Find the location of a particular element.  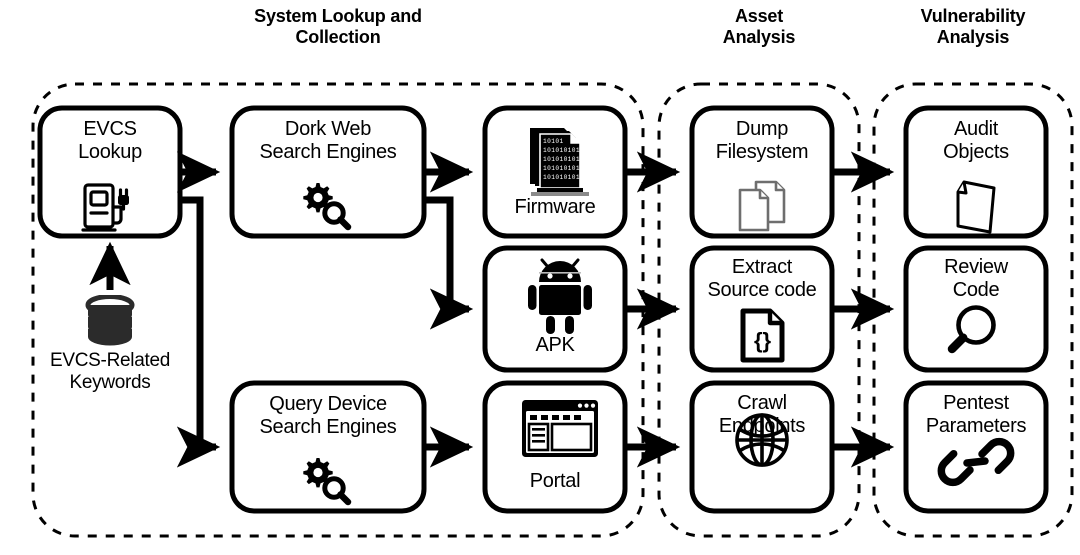

free-label-evcs-keywords: EVCS-Related Keywords is located at coordinates (110, 372).